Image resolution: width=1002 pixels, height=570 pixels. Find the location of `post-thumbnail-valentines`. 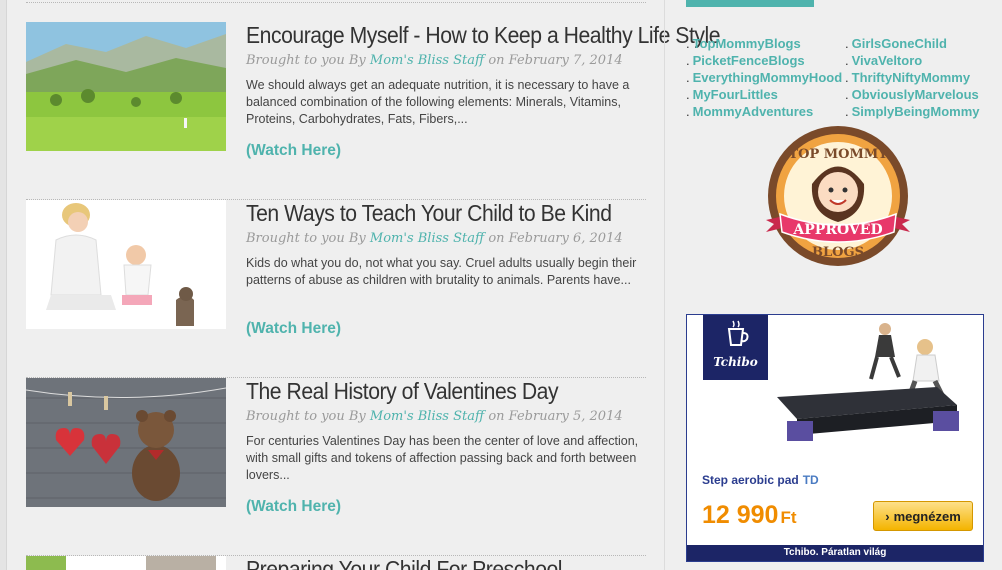

post-thumbnail-valentines is located at coordinates (126, 442).